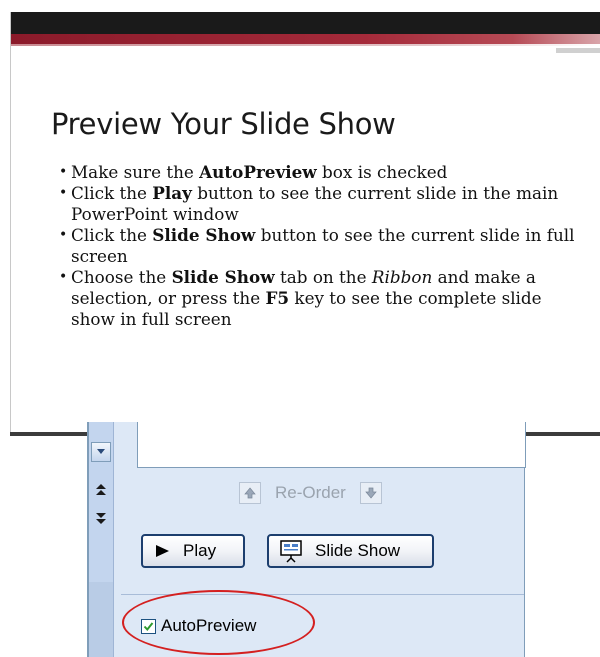 This screenshot has width=600, height=657. Describe the element at coordinates (258, 172) in the screenshot. I see `bullet-text: AutoPreview` at that location.